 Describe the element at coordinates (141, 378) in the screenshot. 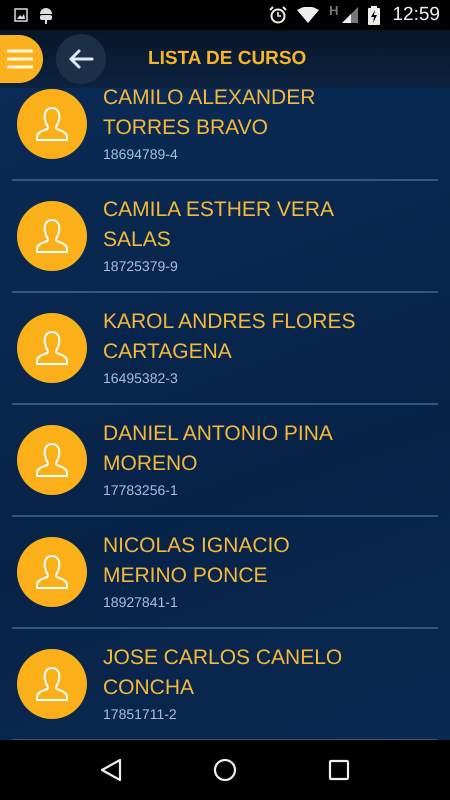

I see `student-id: 16495382-3` at that location.